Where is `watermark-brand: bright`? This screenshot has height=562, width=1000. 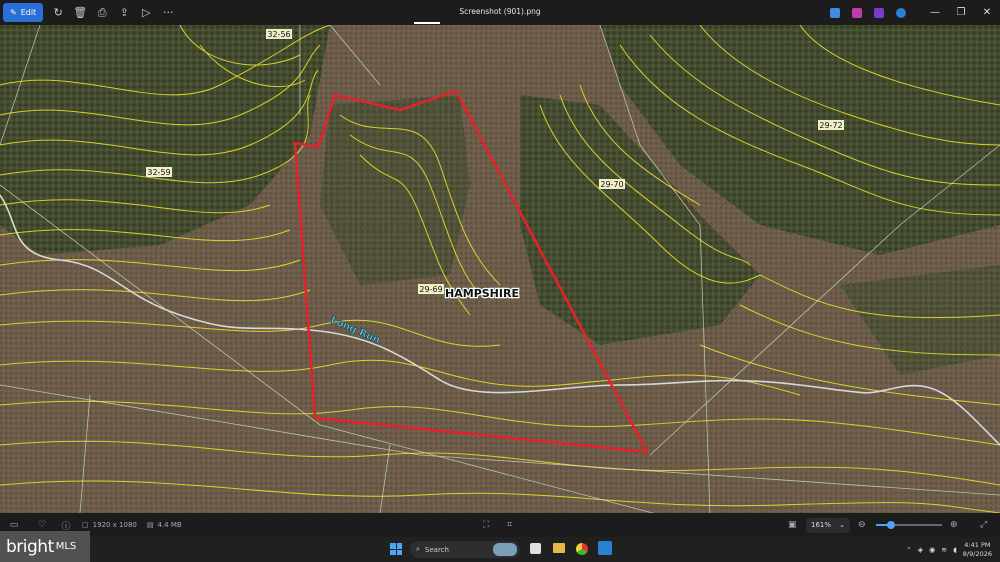
watermark-brand: bright is located at coordinates (30, 546).